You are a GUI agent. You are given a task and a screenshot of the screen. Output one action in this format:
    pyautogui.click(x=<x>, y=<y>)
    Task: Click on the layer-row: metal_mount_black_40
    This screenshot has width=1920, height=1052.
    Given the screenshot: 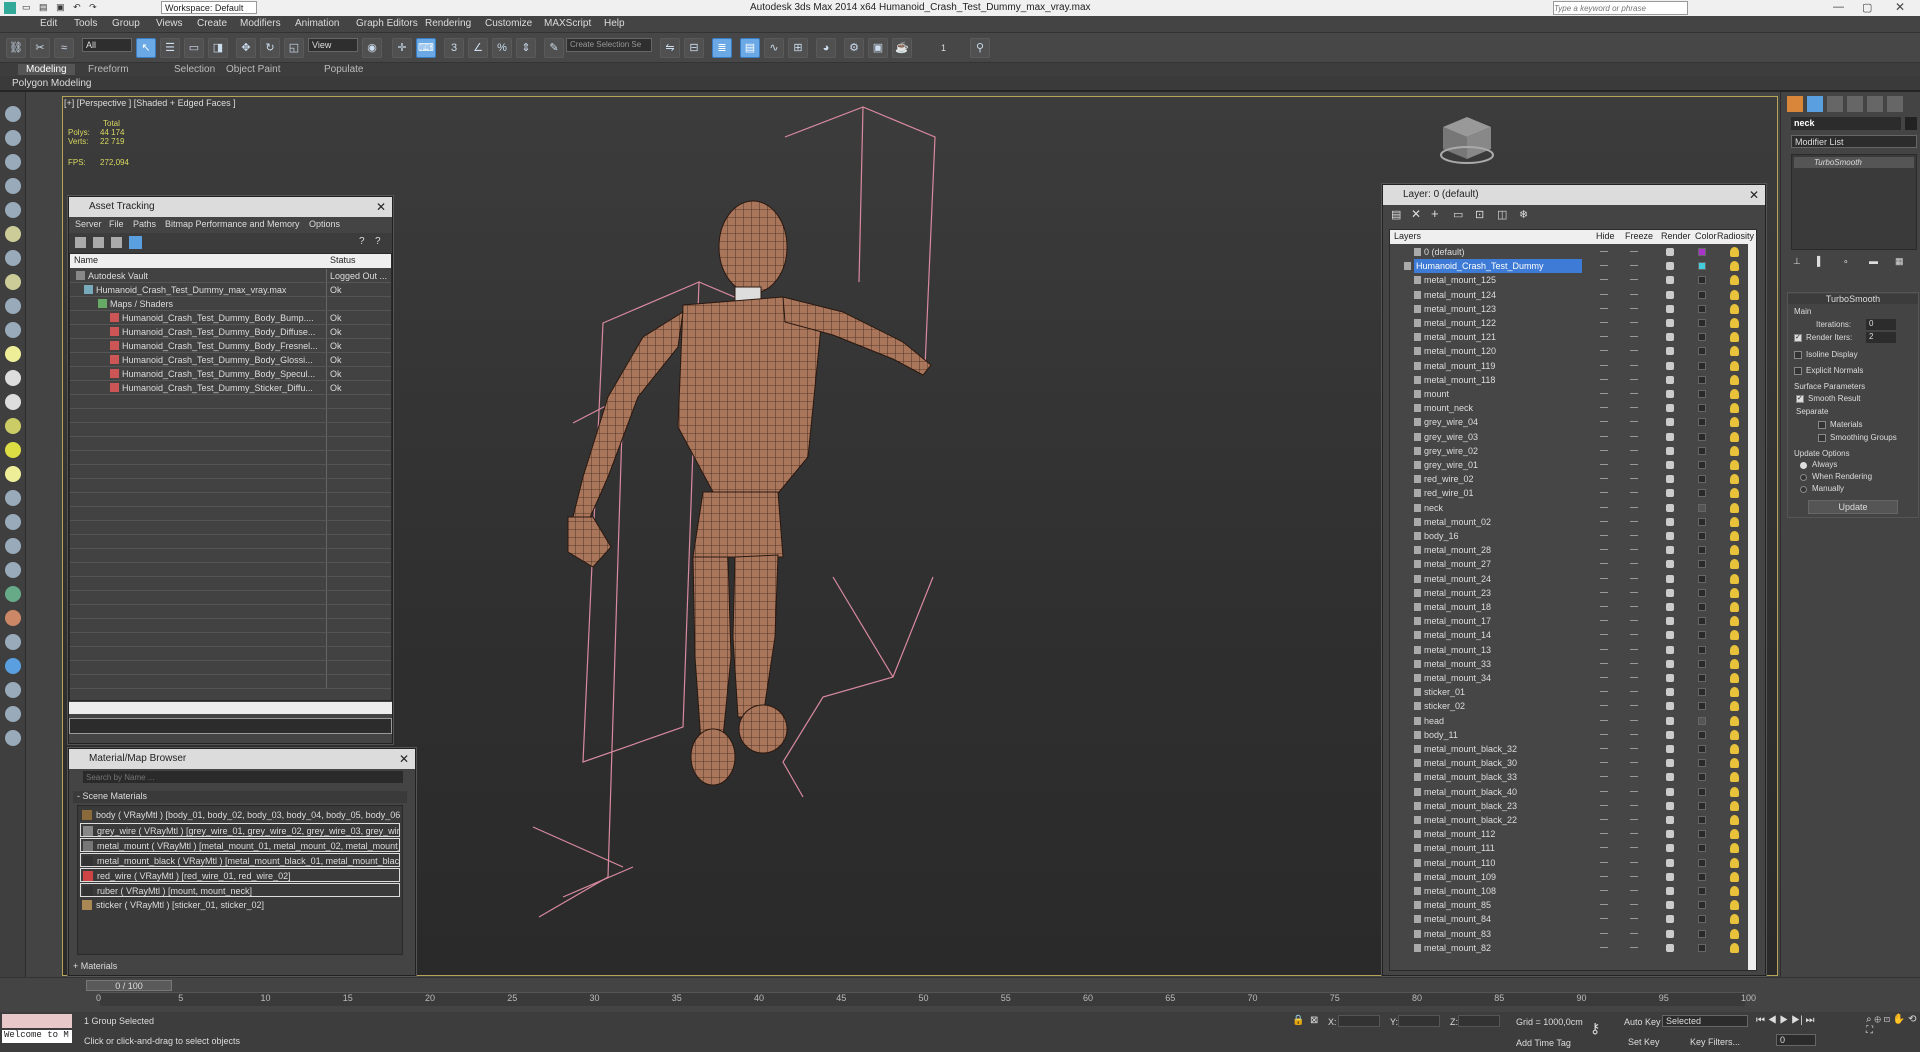 What is the action you would take?
    pyautogui.click(x=1570, y=792)
    